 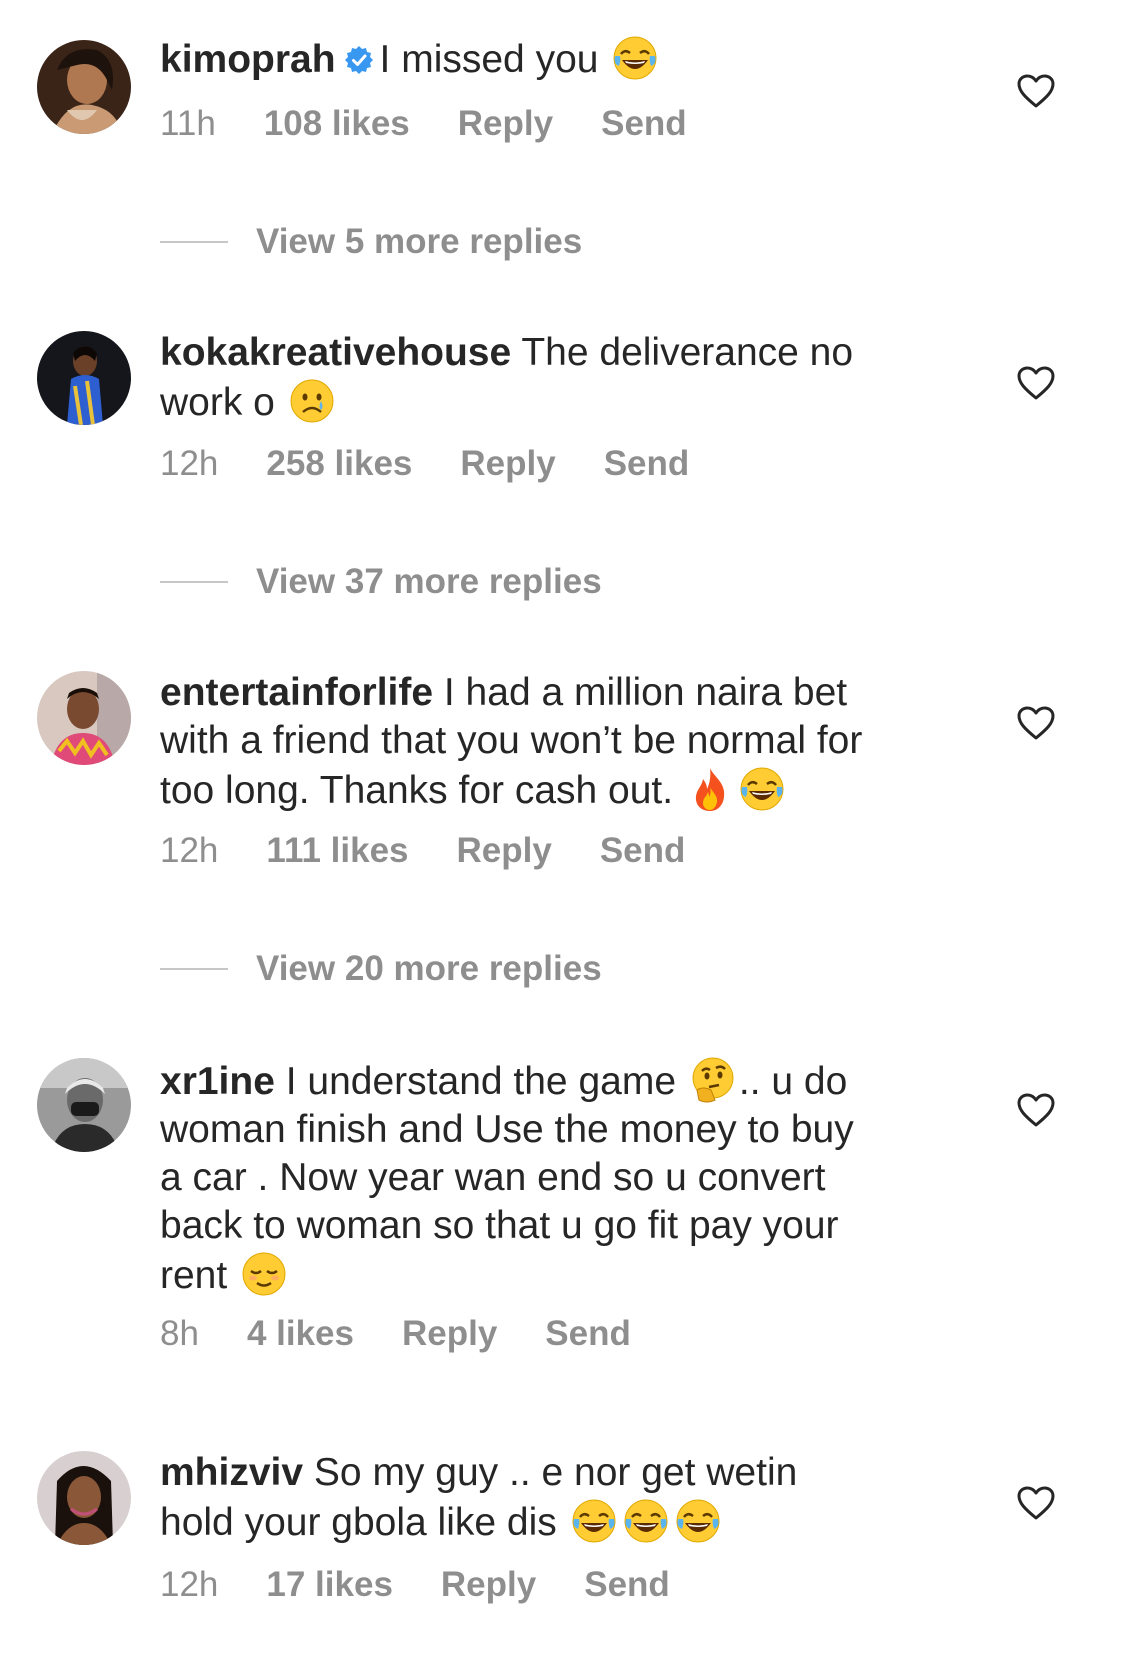 I want to click on username: xr1ine, so click(x=217, y=1081).